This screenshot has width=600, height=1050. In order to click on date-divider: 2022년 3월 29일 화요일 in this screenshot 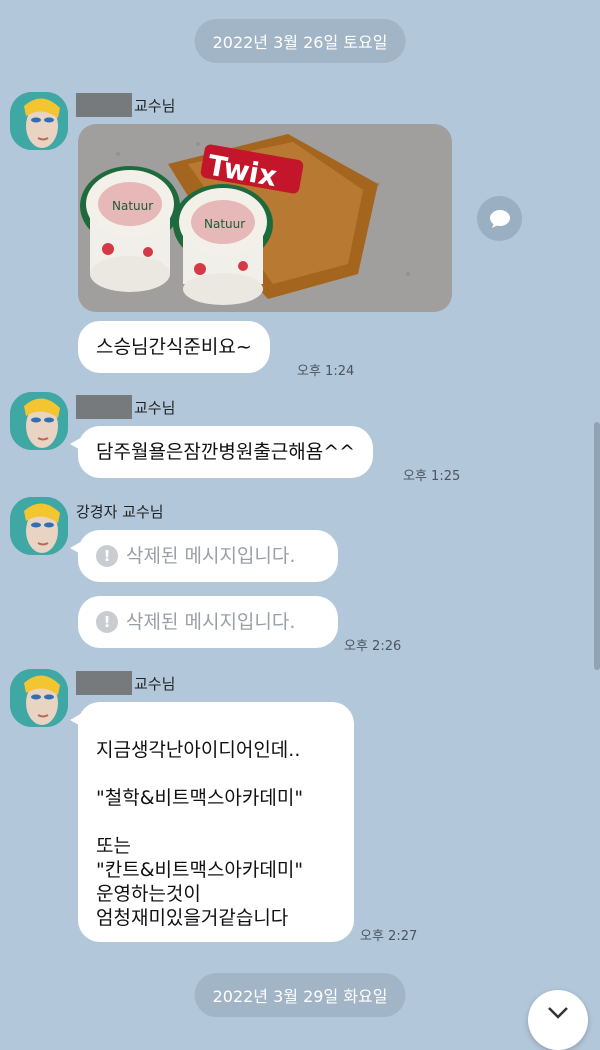, I will do `click(300, 995)`.